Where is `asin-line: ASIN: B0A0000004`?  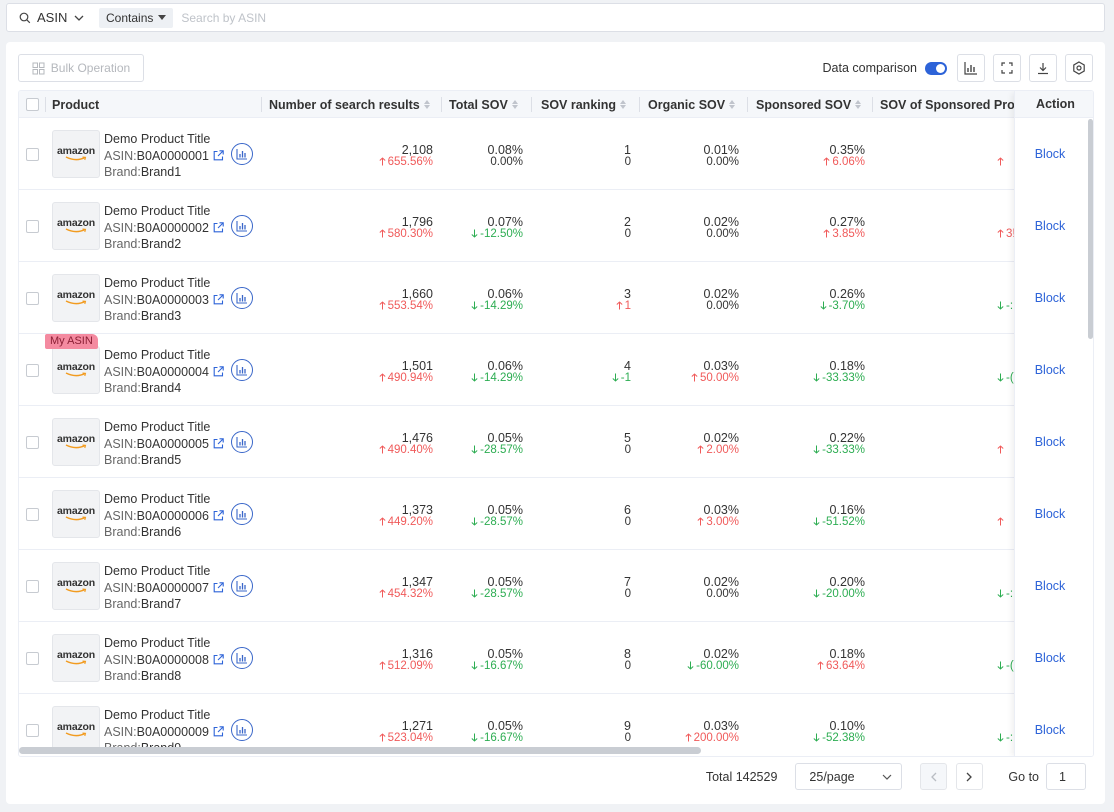
asin-line: ASIN: B0A0000004 is located at coordinates (164, 372).